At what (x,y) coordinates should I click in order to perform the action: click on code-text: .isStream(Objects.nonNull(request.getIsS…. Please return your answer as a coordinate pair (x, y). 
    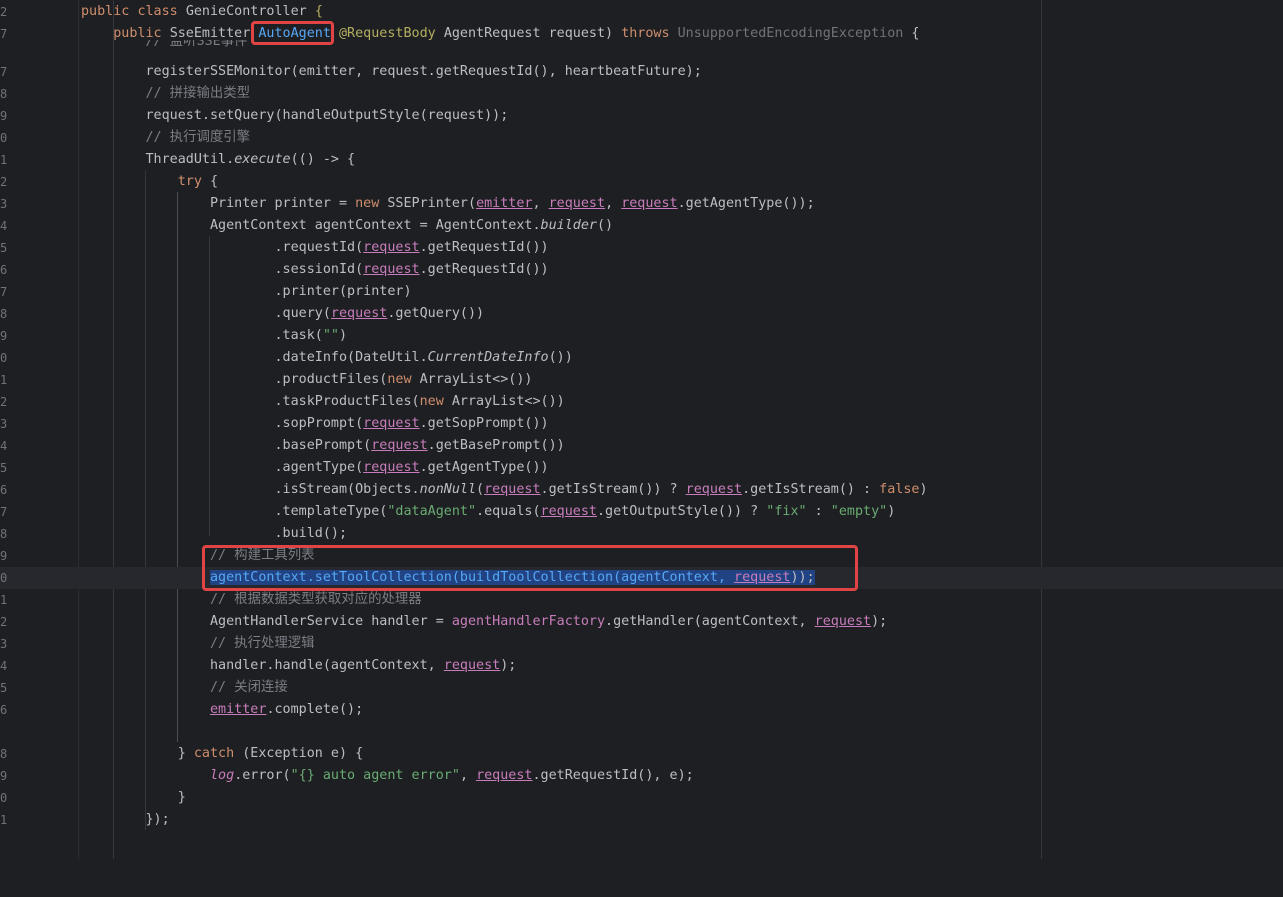
    Looking at the image, I should click on (601, 489).